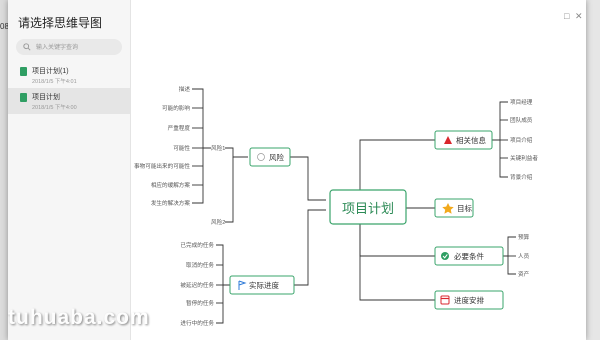 This screenshot has width=600, height=340. Describe the element at coordinates (524, 274) in the screenshot. I see `leaf-conditions-item: 资产` at that location.